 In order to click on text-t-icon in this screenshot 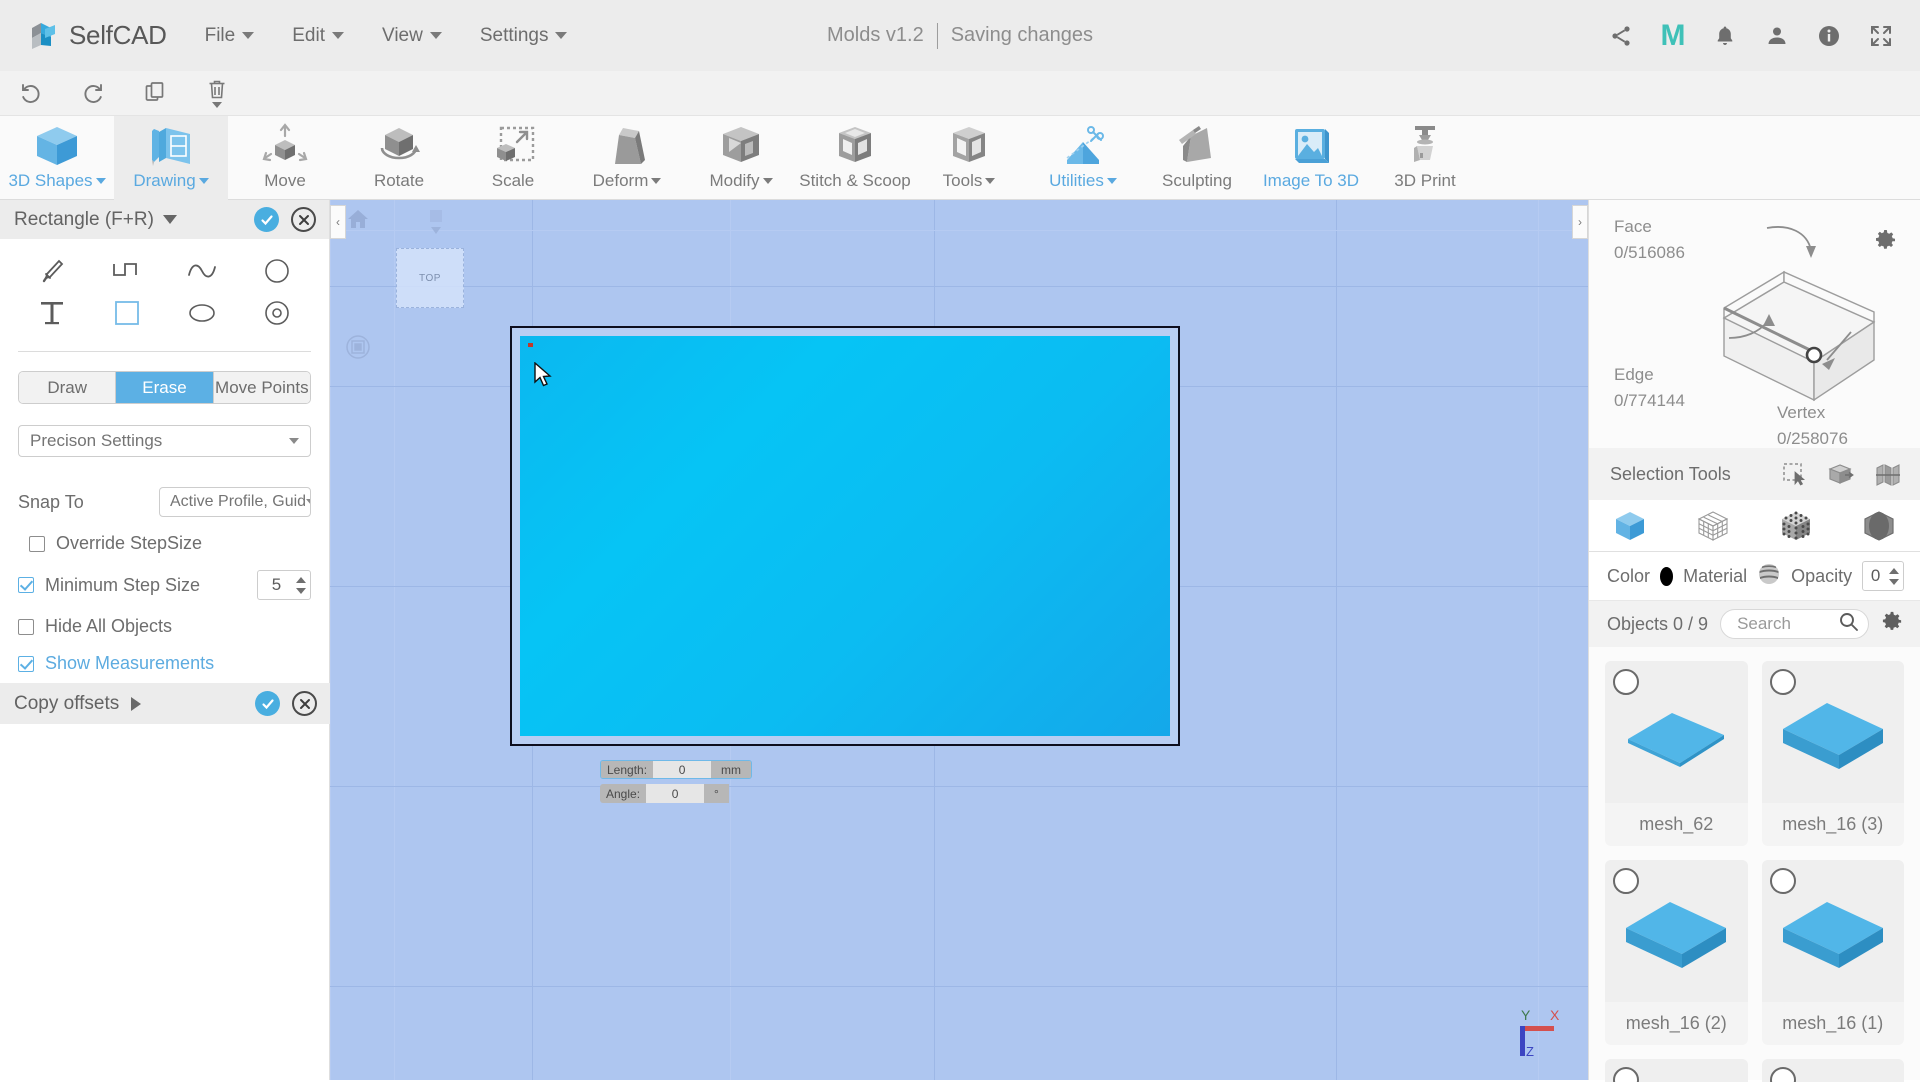, I will do `click(51, 313)`.